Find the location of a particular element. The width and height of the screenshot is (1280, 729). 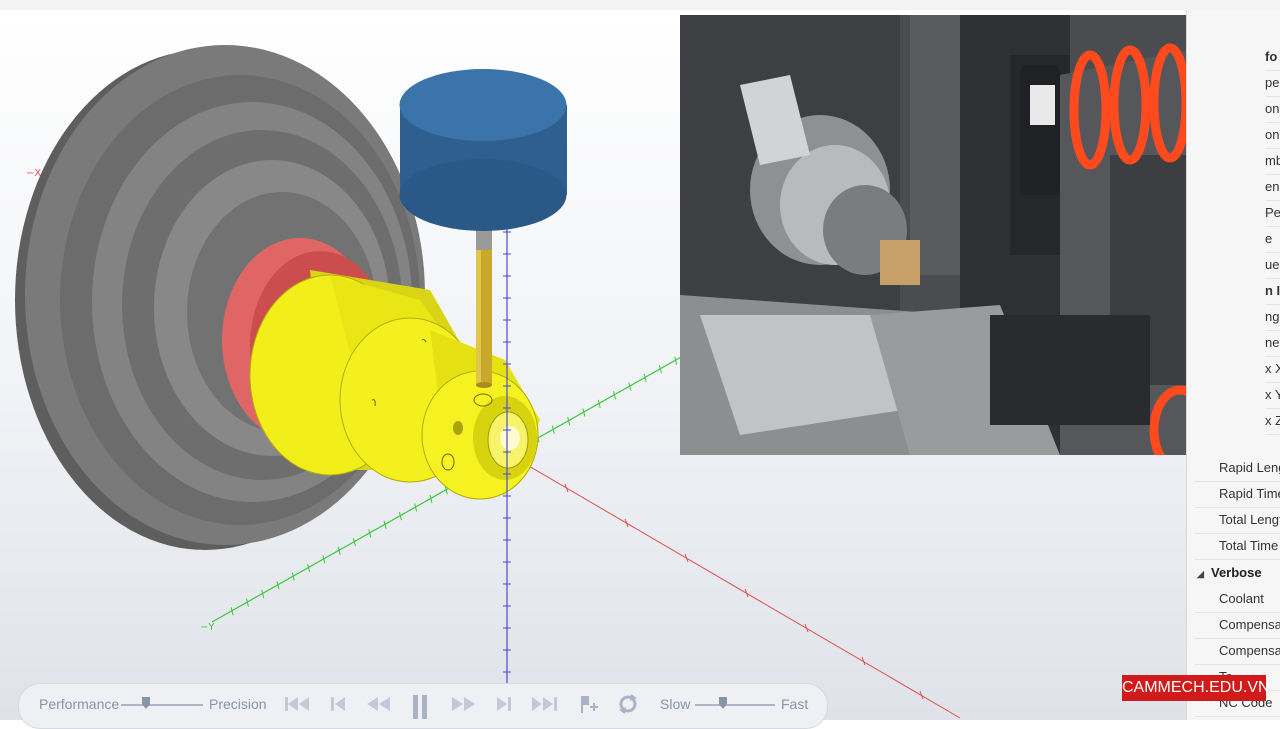

rewind-icon is located at coordinates (378, 704).